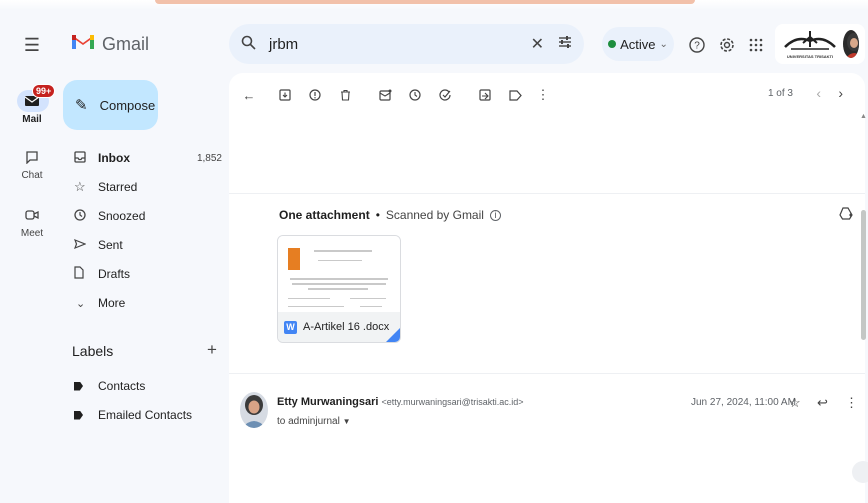  Describe the element at coordinates (327, 402) in the screenshot. I see `sender-name: Etty Murwaningsari` at that location.